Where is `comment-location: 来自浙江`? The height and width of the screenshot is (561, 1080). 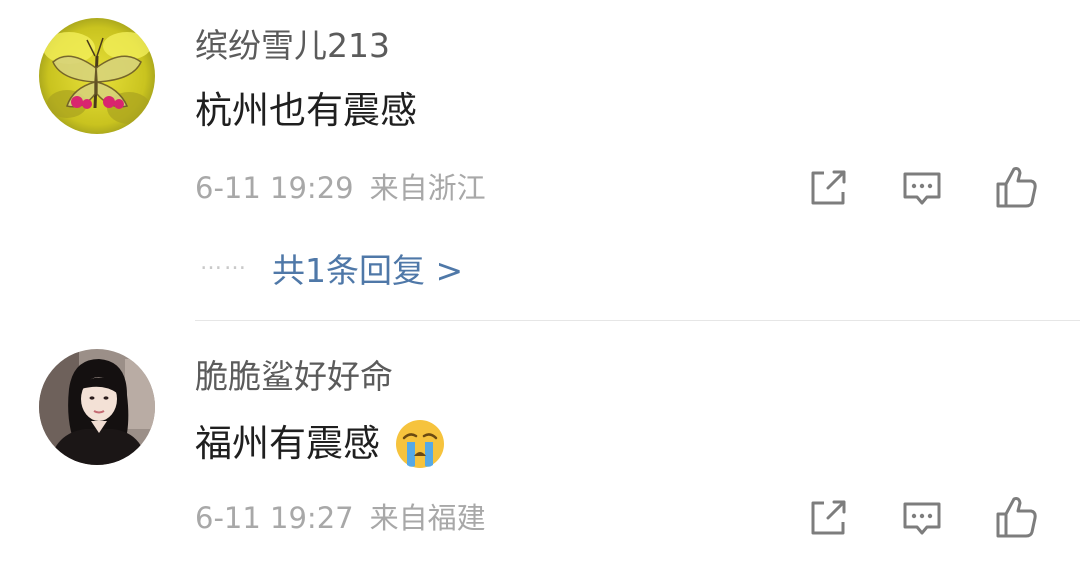 comment-location: 来自浙江 is located at coordinates (427, 188).